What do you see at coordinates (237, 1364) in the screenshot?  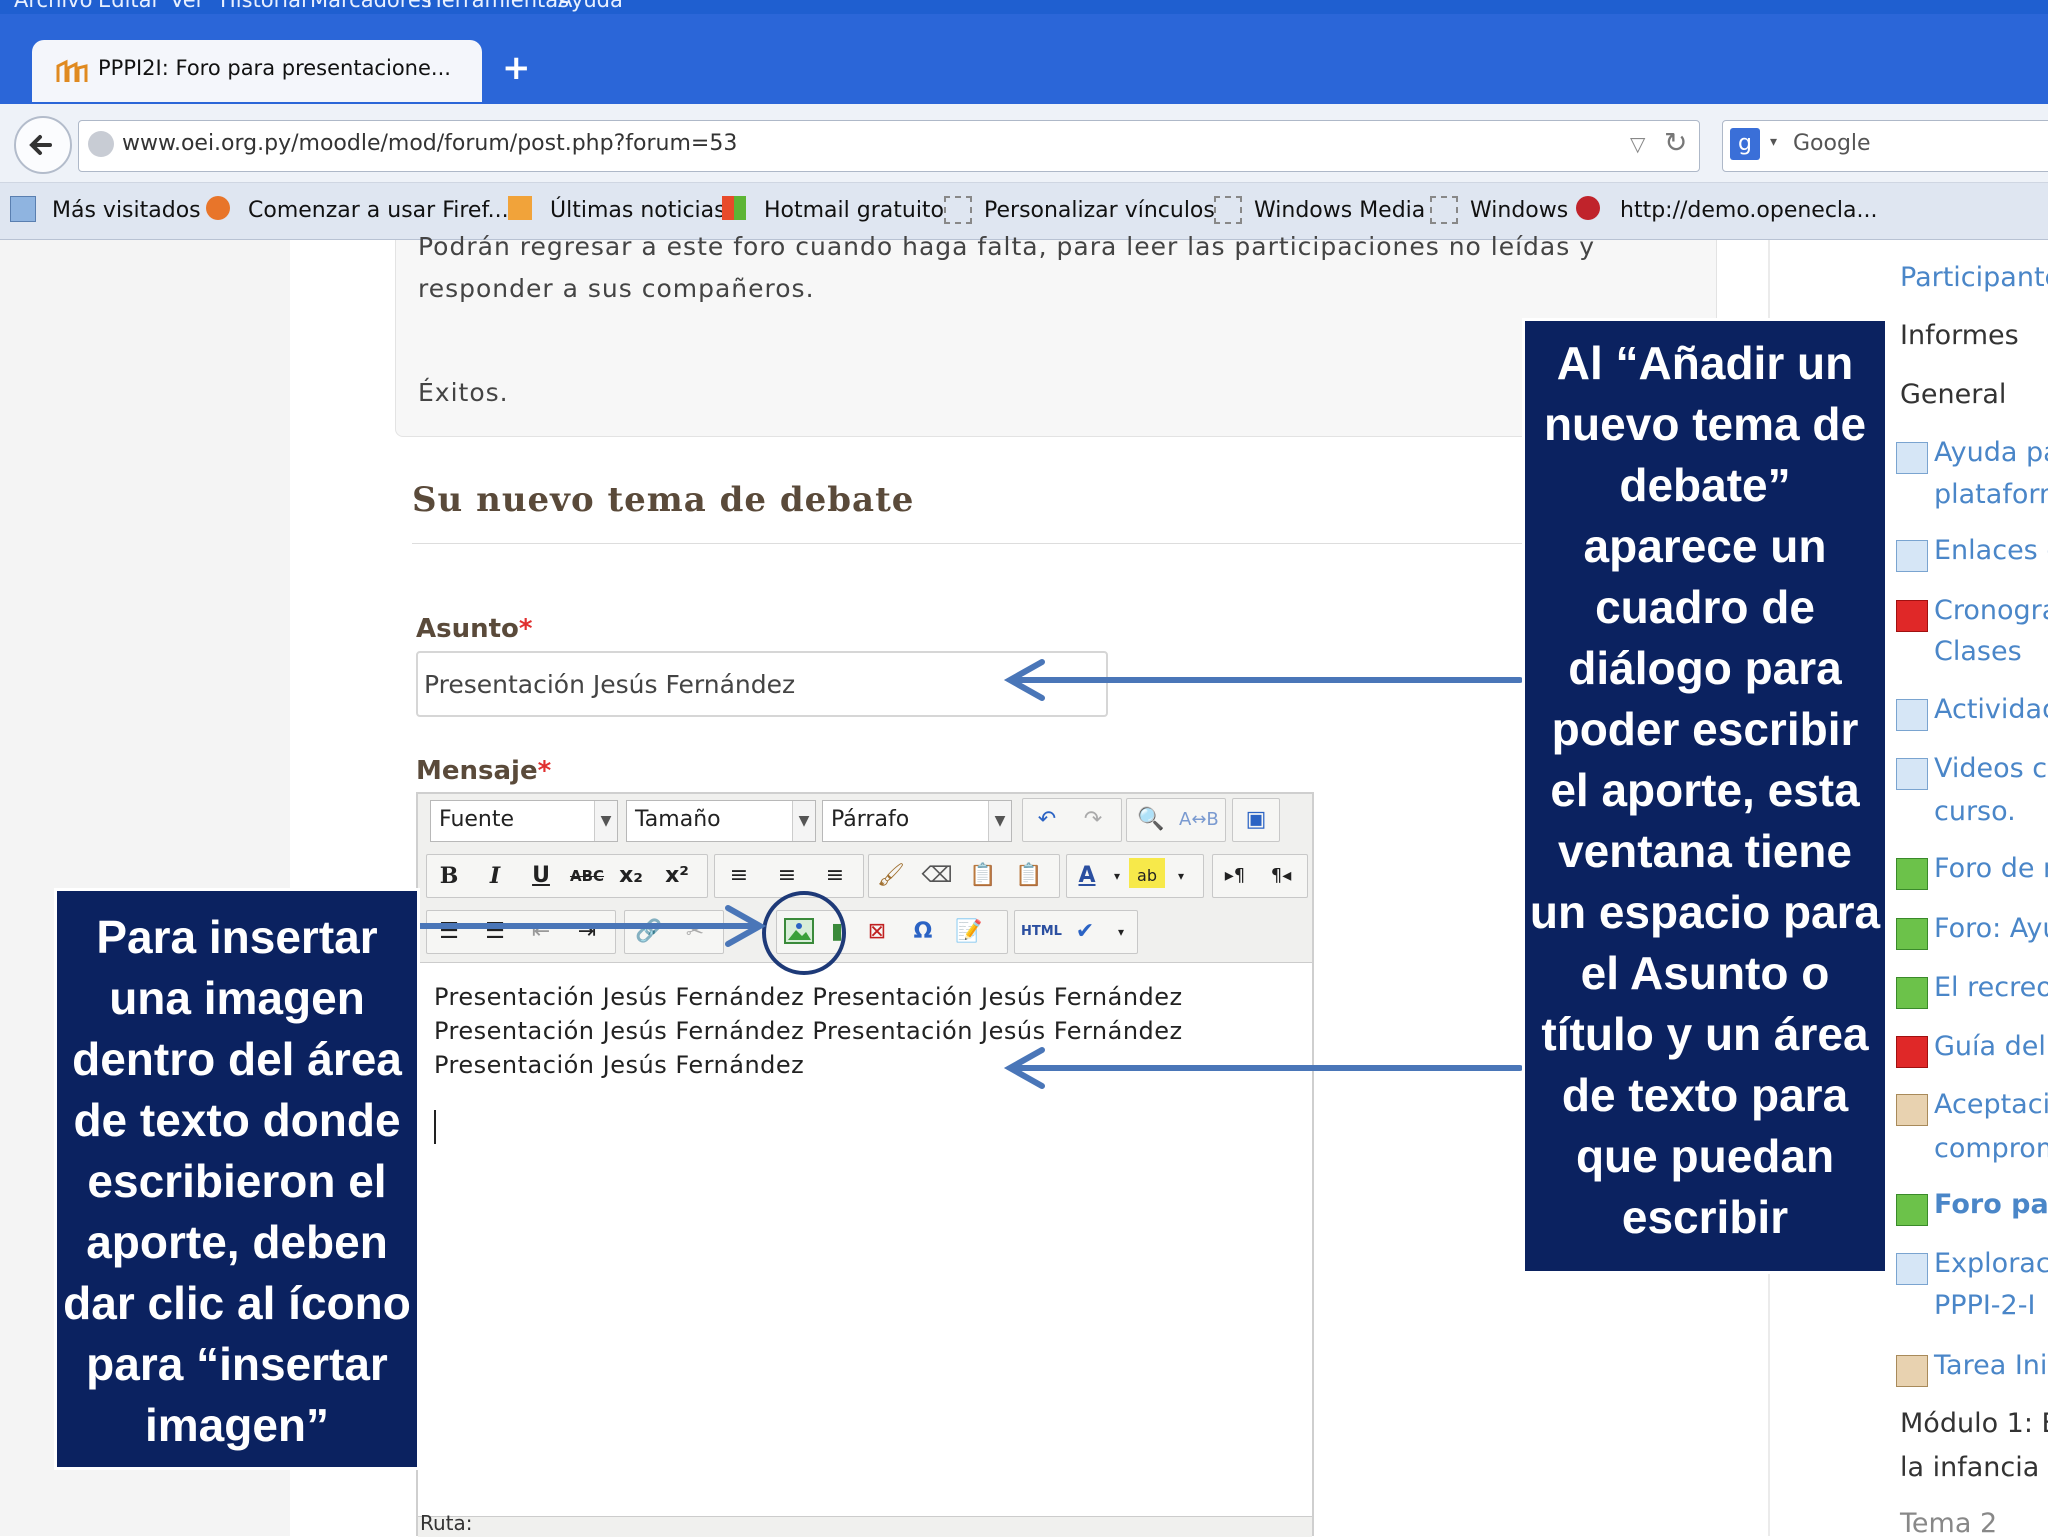 I see `callout-line: para “insertar` at bounding box center [237, 1364].